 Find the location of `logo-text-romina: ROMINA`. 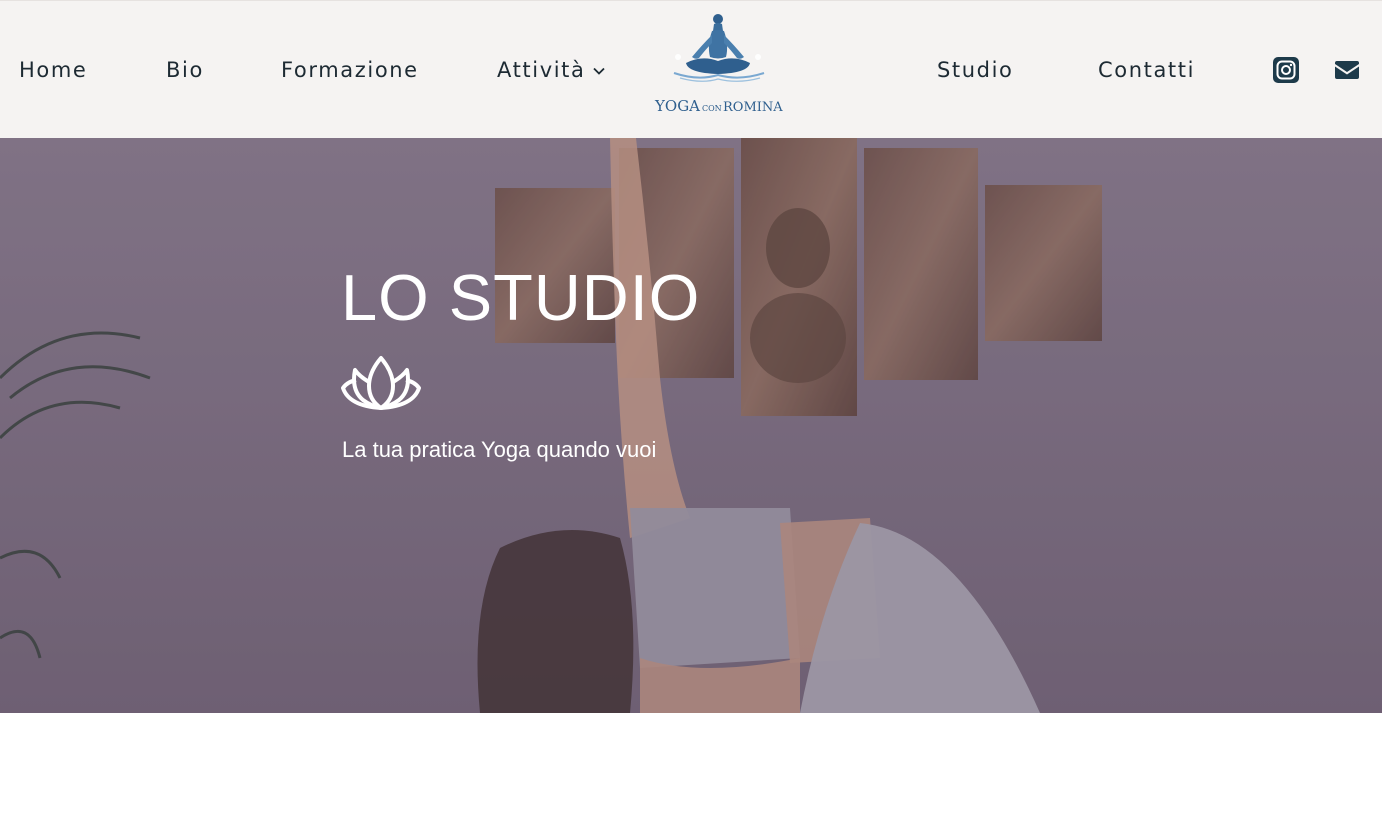

logo-text-romina: ROMINA is located at coordinates (753, 107).